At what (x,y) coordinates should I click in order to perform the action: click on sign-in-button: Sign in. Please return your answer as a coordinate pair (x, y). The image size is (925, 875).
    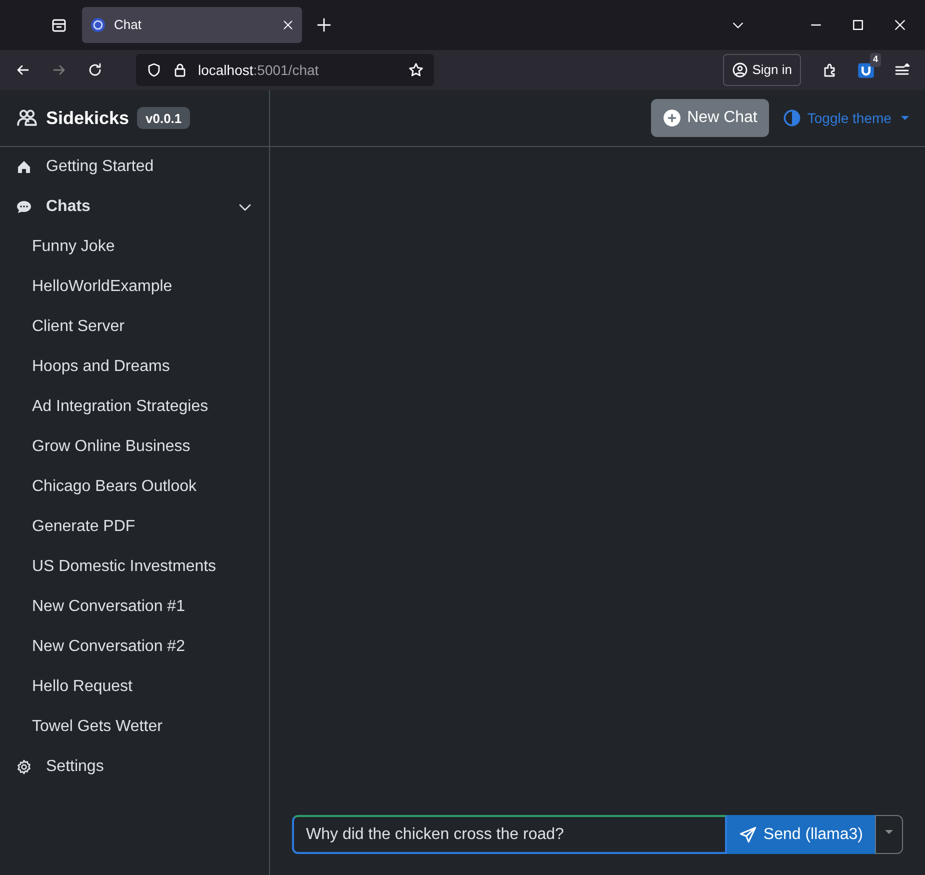
    Looking at the image, I should click on (762, 70).